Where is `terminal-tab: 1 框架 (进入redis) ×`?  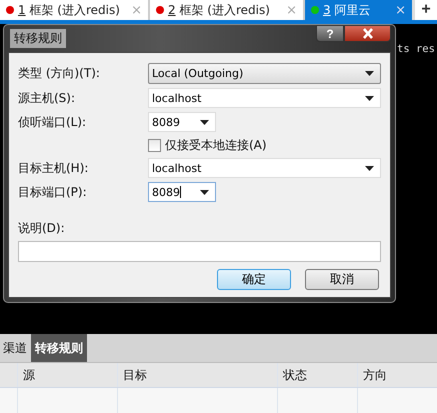
terminal-tab: 1 框架 (进入redis) × is located at coordinates (75, 10).